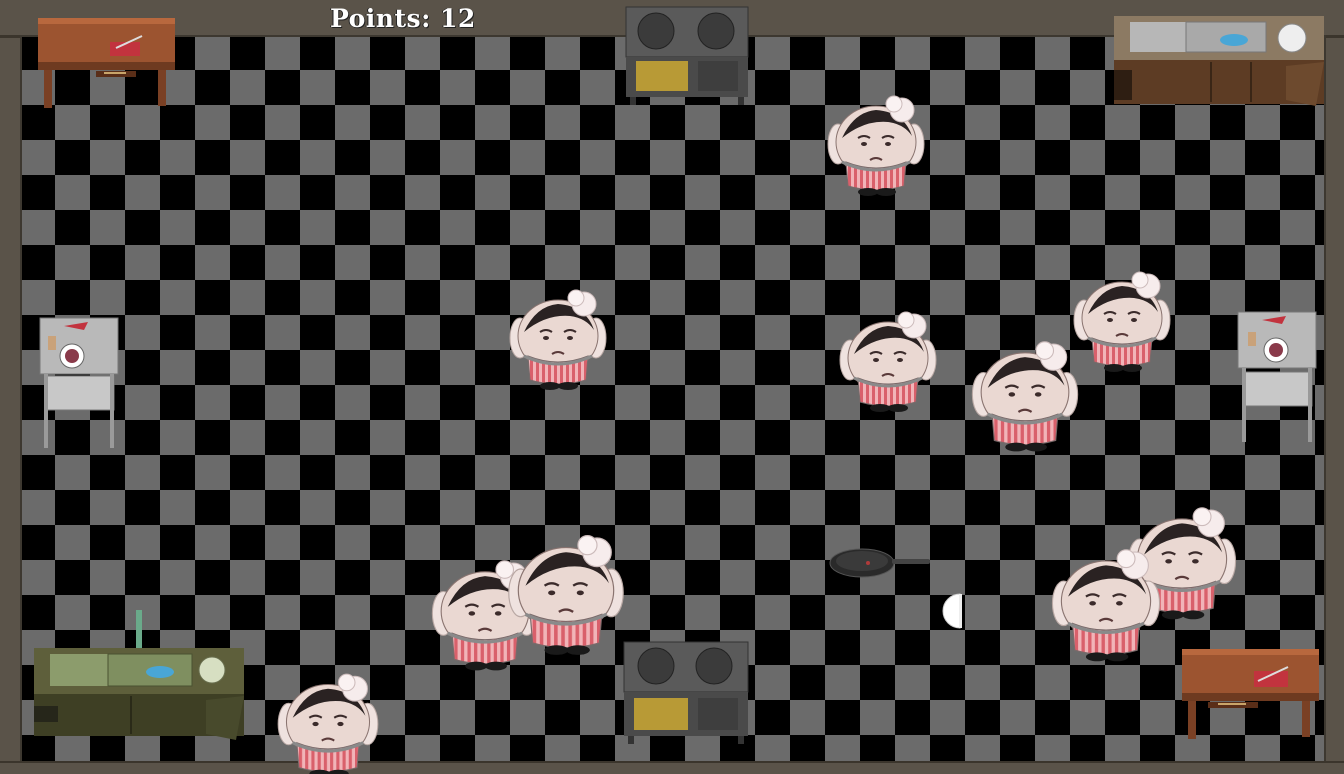 The width and height of the screenshot is (1344, 774). Describe the element at coordinates (952, 611) in the screenshot. I see `player-pacman-icon` at that location.